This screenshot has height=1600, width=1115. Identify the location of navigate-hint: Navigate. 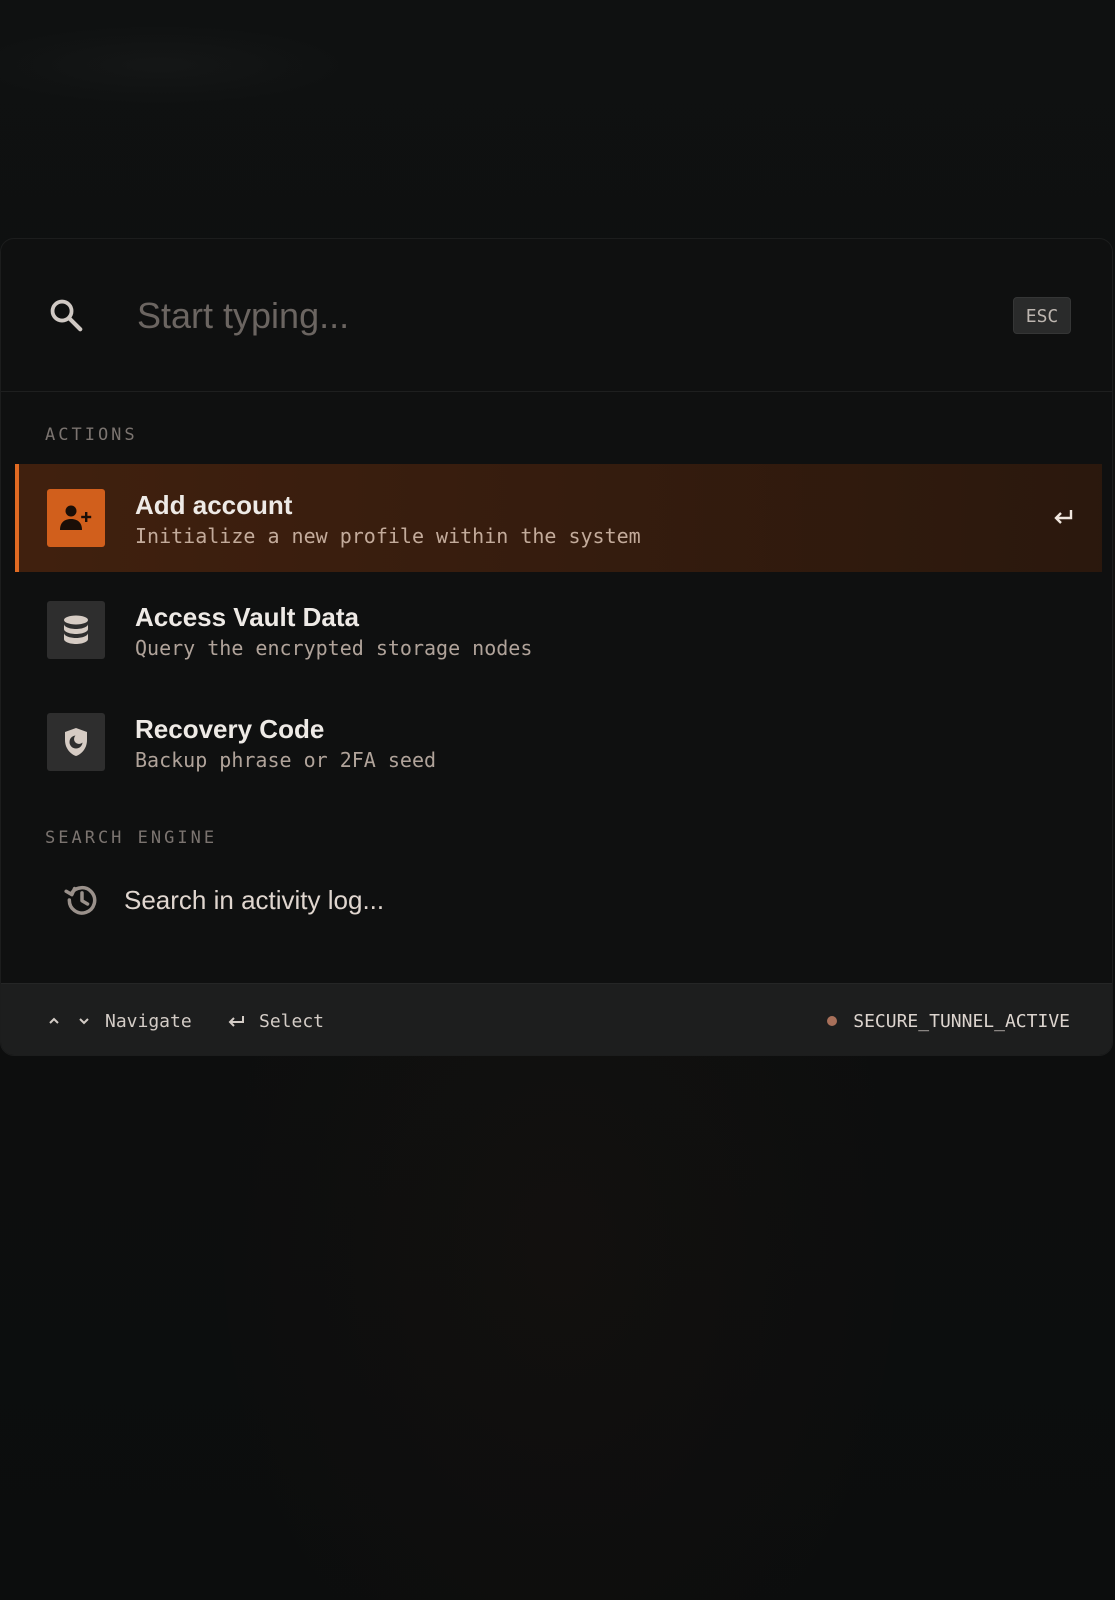
(119, 1019).